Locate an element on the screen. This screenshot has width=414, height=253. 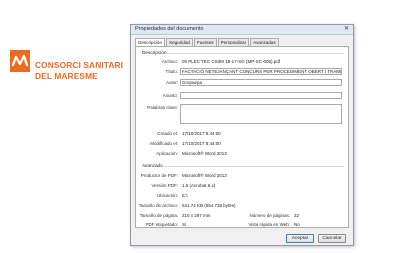
tagged-pdf-value: Sí is located at coordinates (184, 224).